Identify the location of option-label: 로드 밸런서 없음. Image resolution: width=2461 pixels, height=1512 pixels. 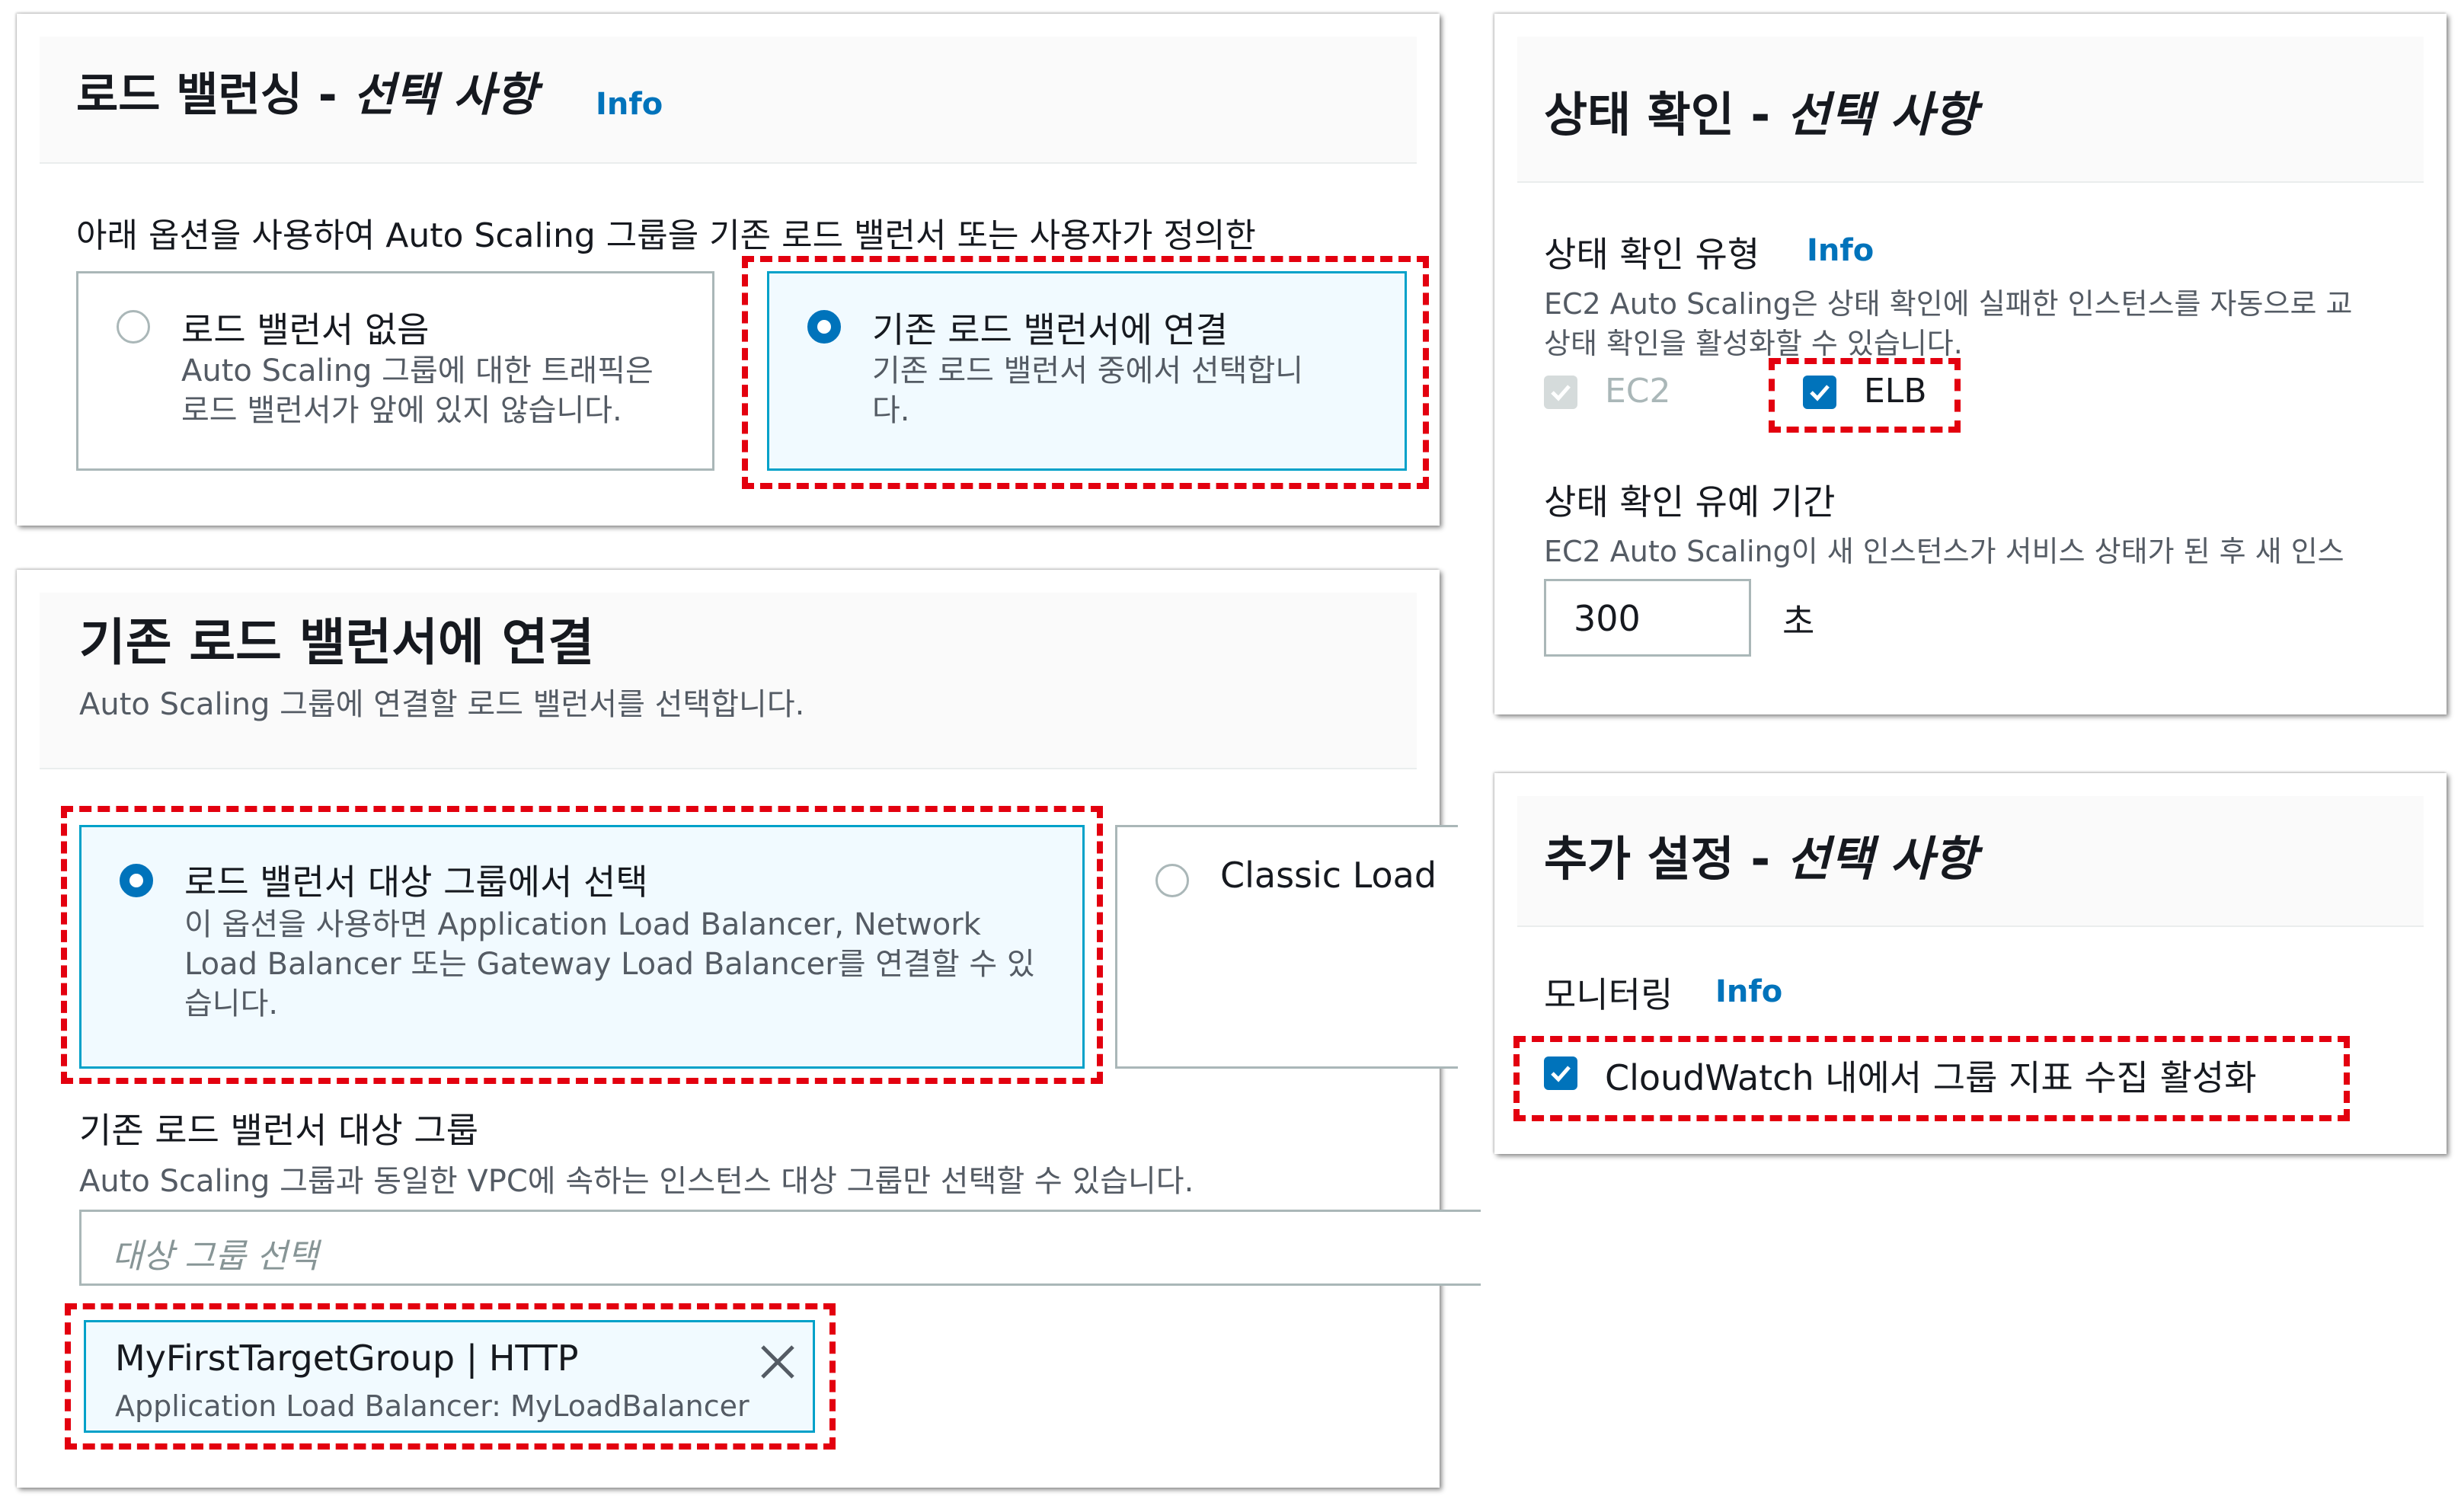
(305, 329).